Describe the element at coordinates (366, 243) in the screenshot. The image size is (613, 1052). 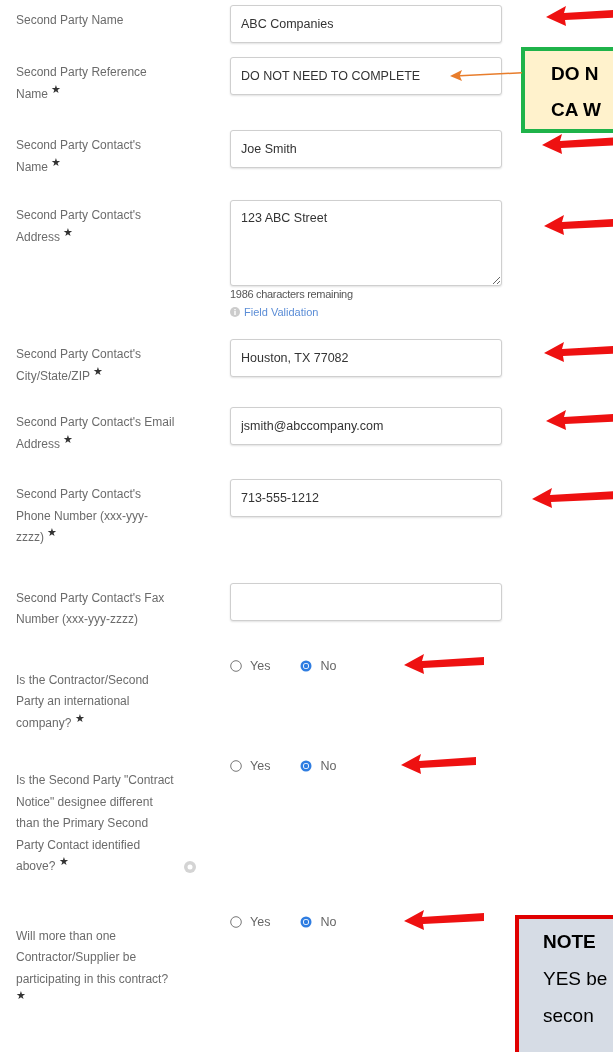
I see `address-field: 123 ABC Street` at that location.